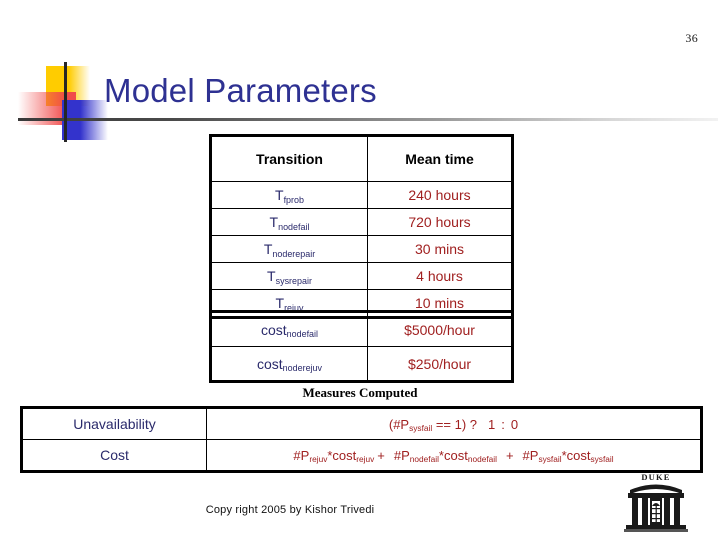  Describe the element at coordinates (440, 249) in the screenshot. I see `transition-mean-time: 30 mins` at that location.